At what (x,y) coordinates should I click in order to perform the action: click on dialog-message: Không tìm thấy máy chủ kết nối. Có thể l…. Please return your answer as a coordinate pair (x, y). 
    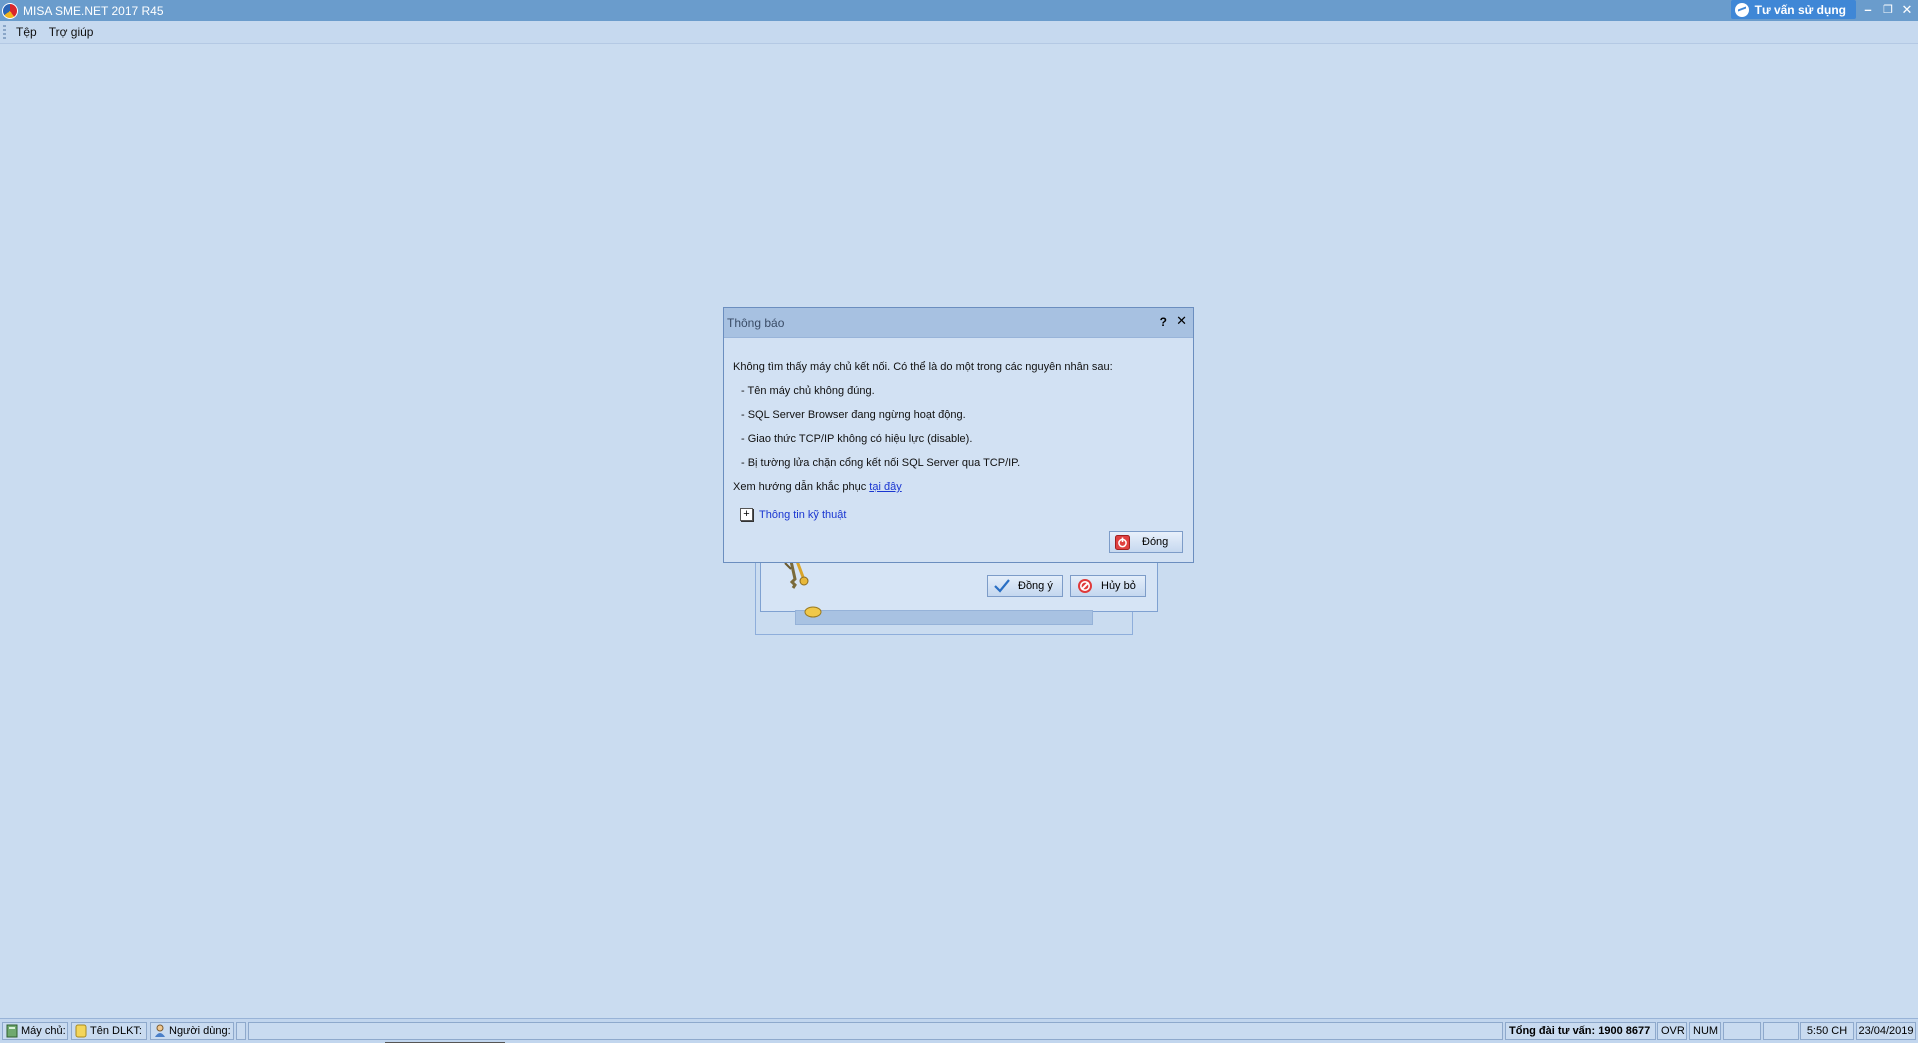
    Looking at the image, I should click on (923, 367).